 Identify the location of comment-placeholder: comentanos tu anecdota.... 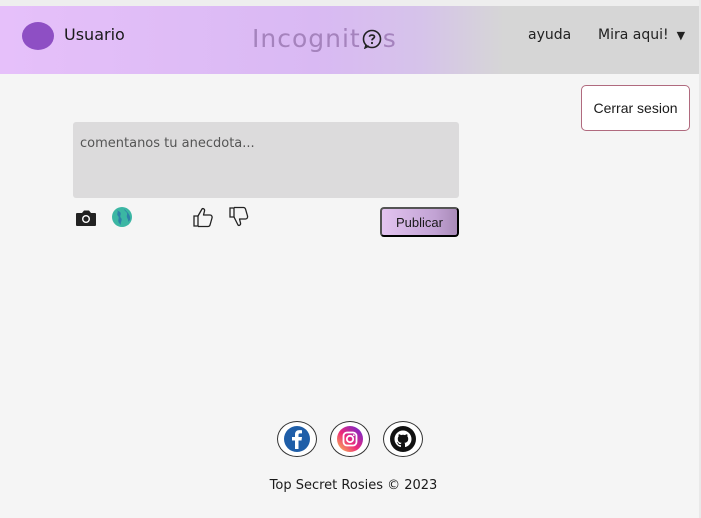
(167, 143).